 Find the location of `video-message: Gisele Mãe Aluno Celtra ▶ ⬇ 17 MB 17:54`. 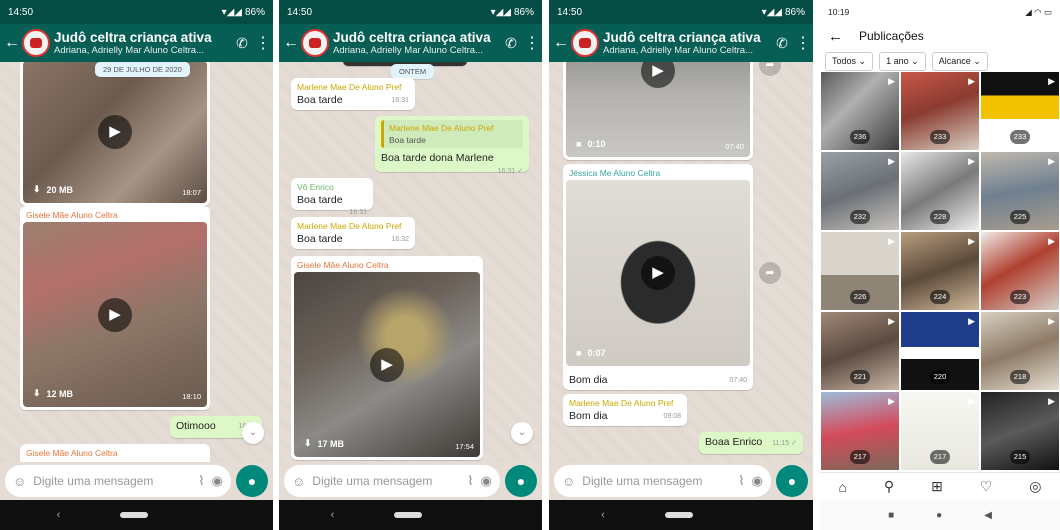

video-message: Gisele Mãe Aluno Celtra ▶ ⬇ 17 MB 17:54 is located at coordinates (387, 358).